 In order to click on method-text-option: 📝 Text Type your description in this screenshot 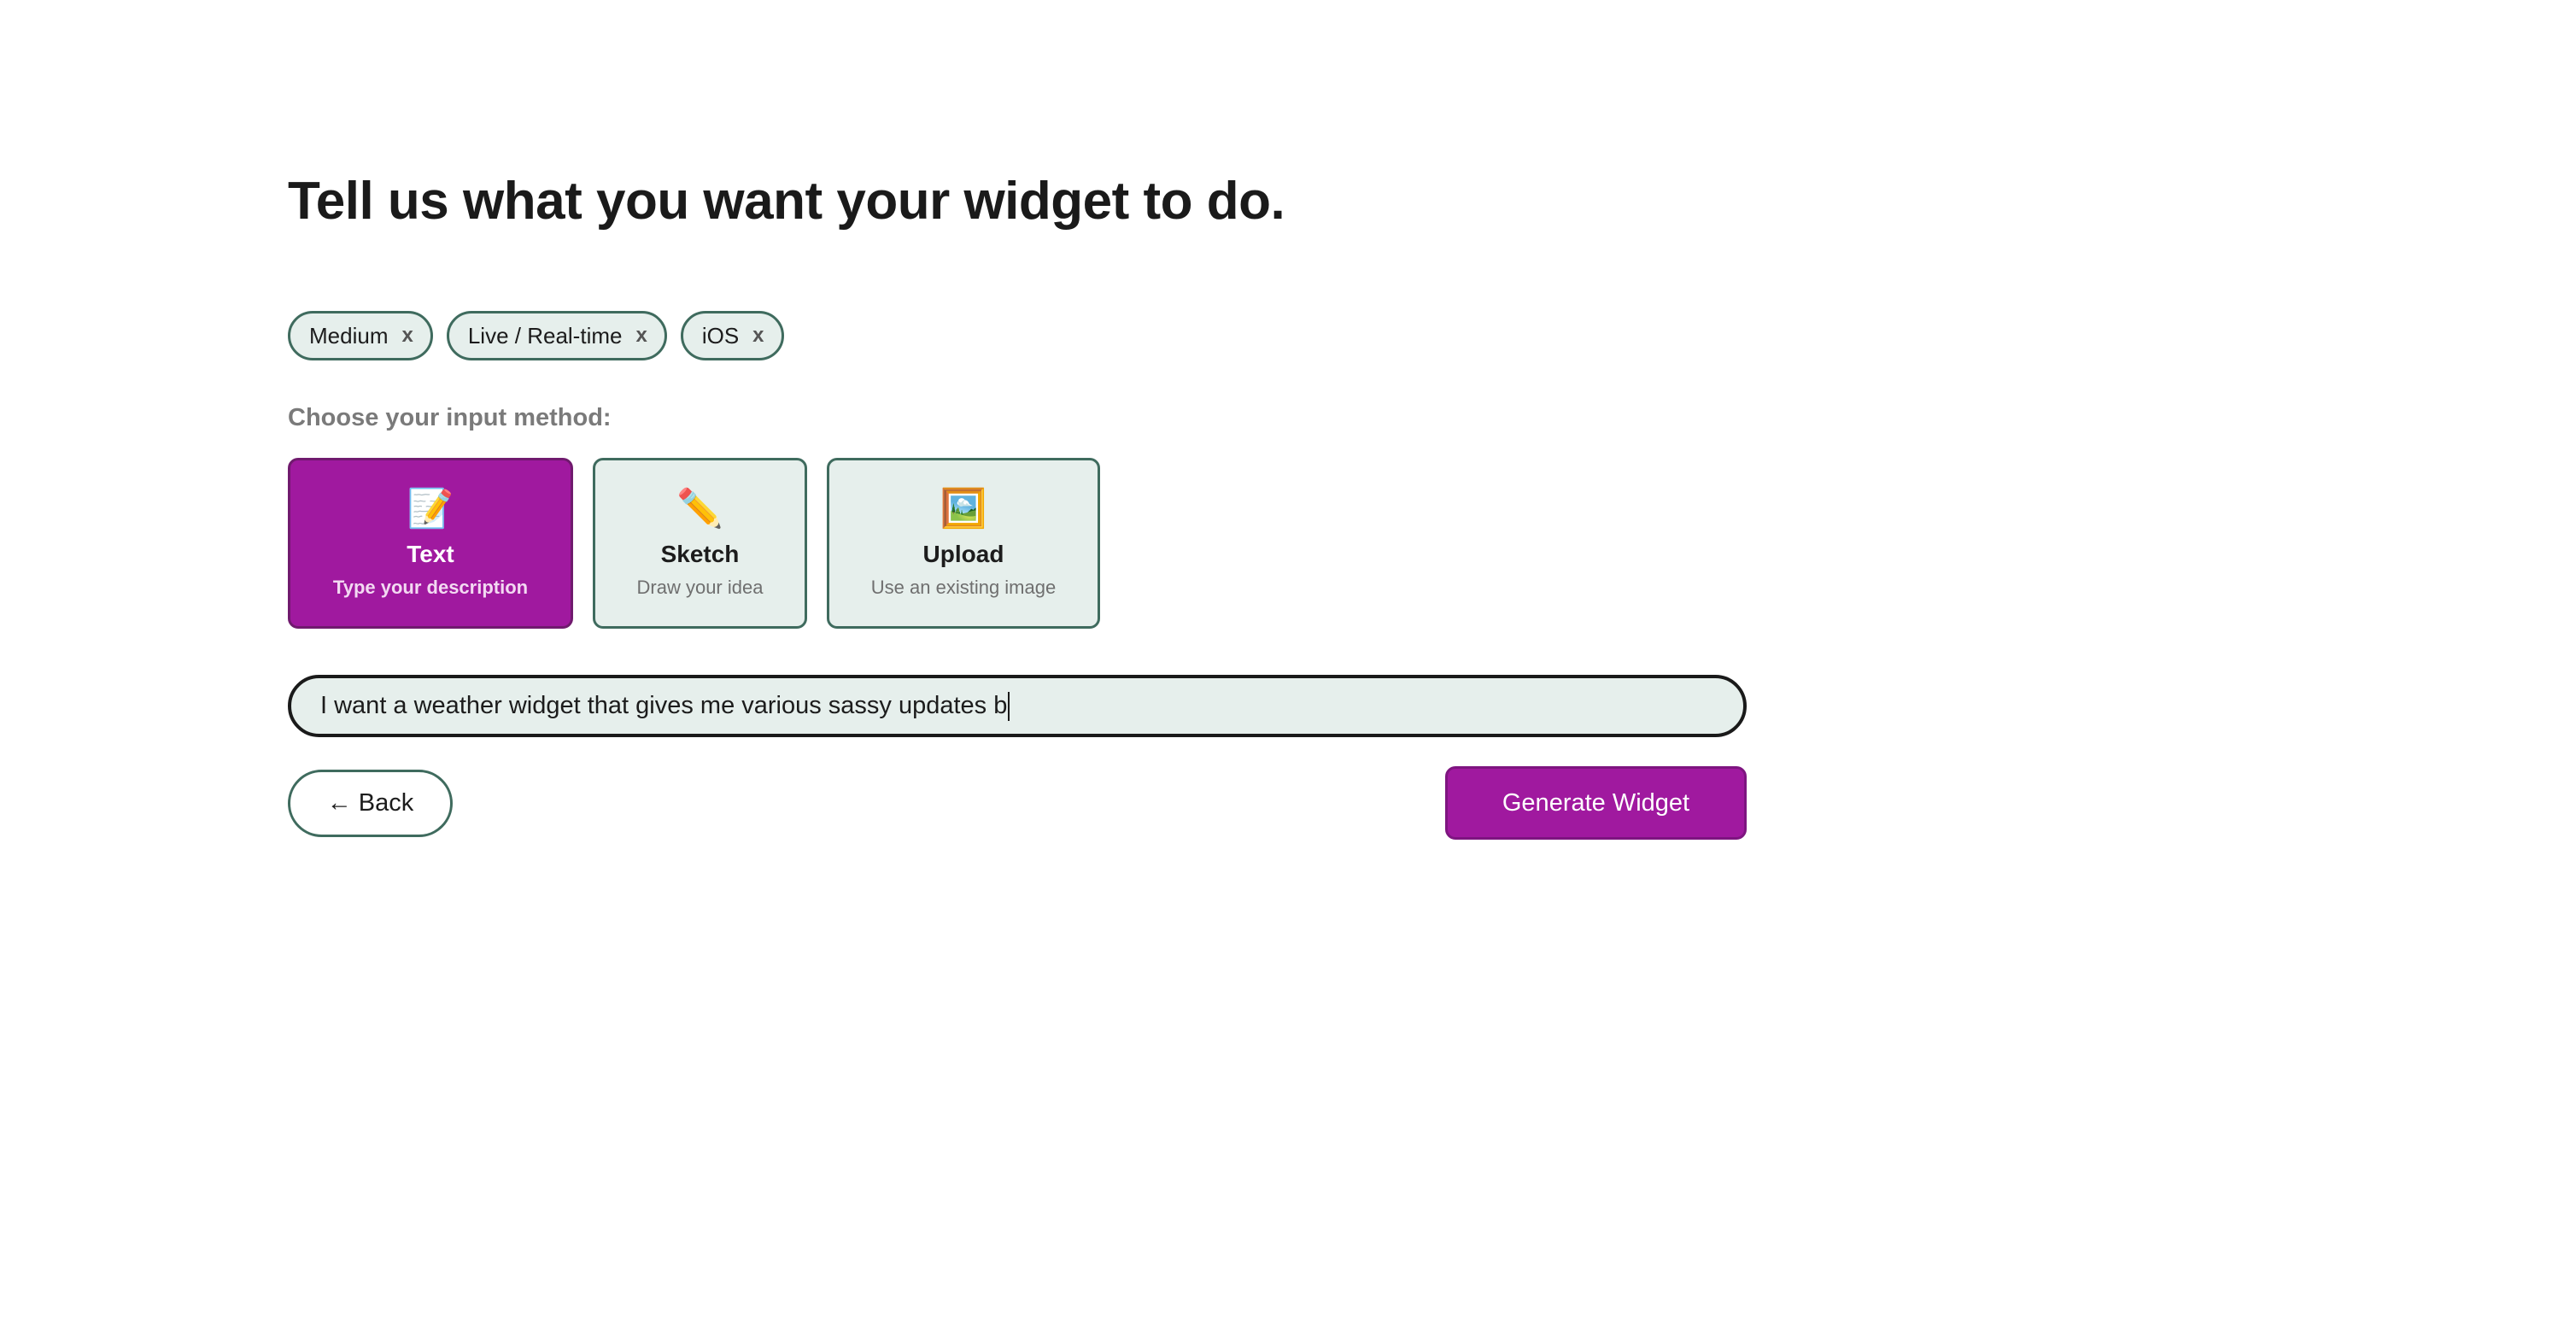, I will do `click(430, 543)`.